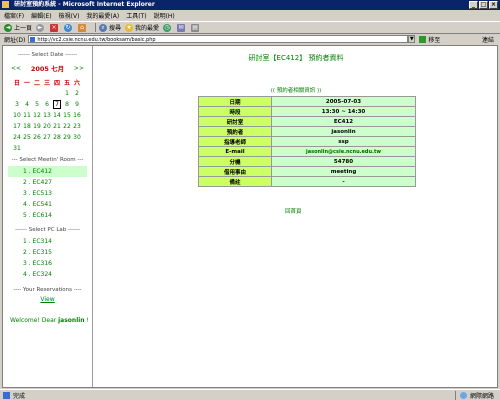  I want to click on calendar-day: 19, so click(37, 126).